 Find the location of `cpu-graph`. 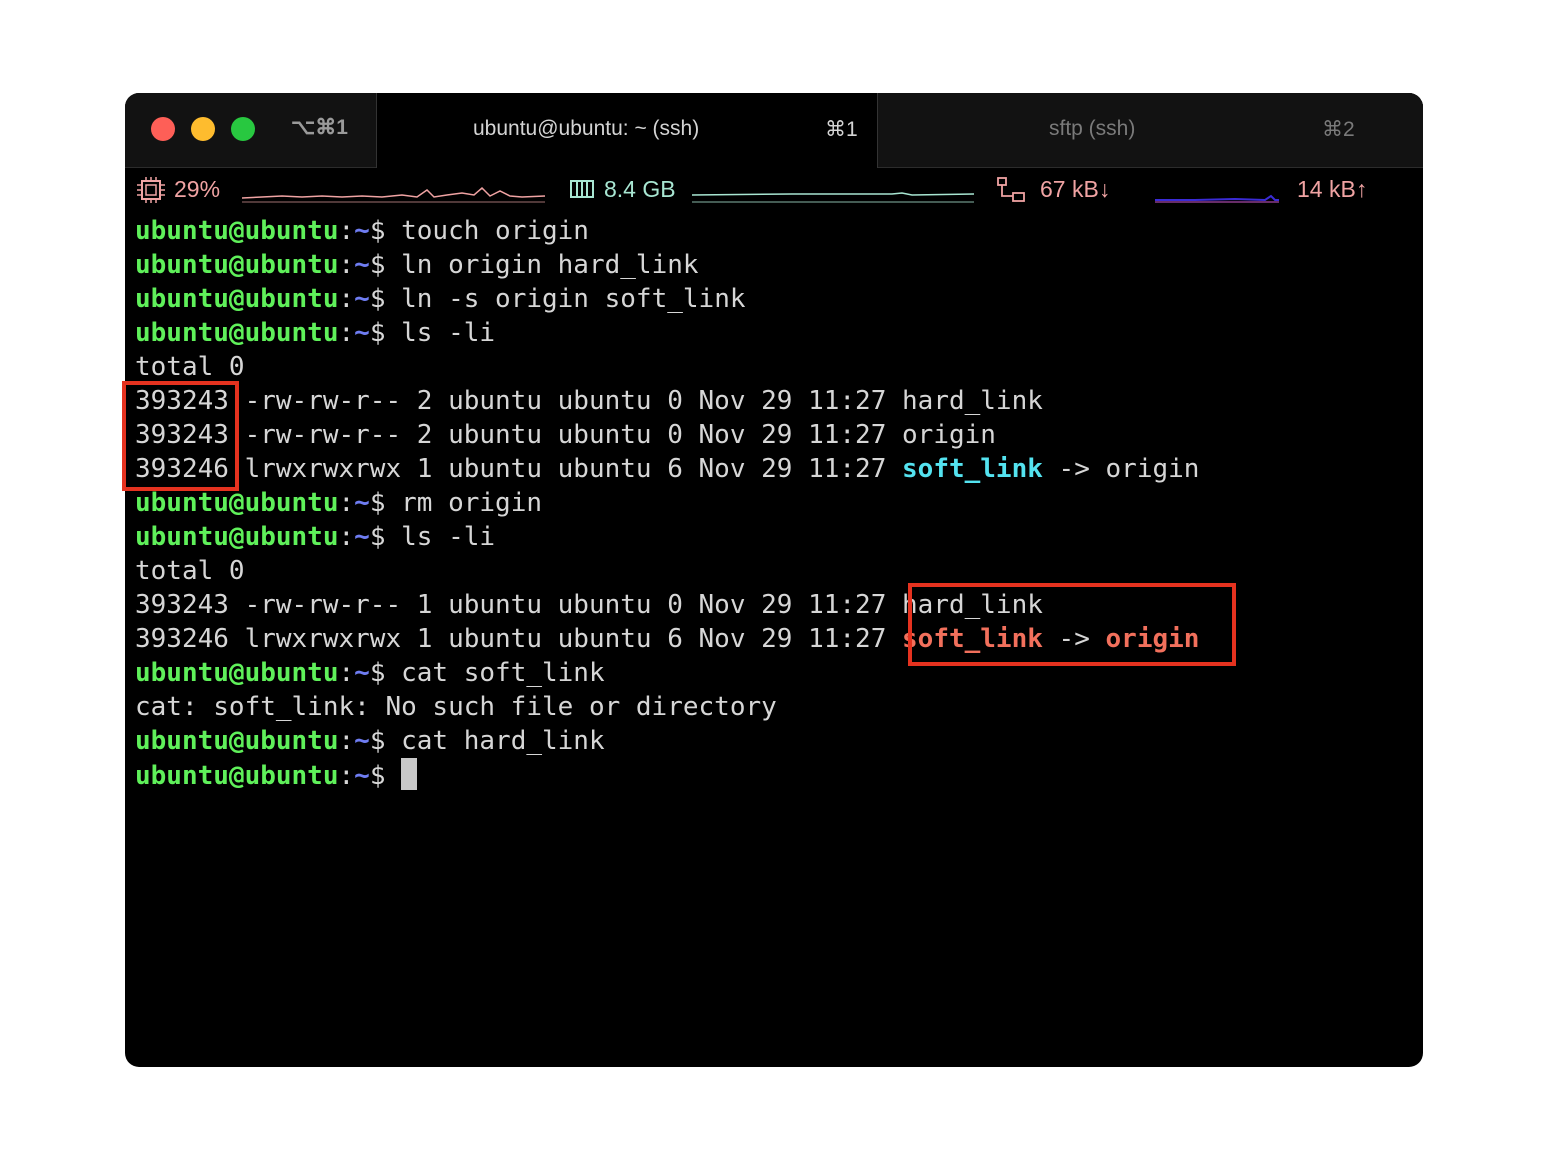

cpu-graph is located at coordinates (393, 194).